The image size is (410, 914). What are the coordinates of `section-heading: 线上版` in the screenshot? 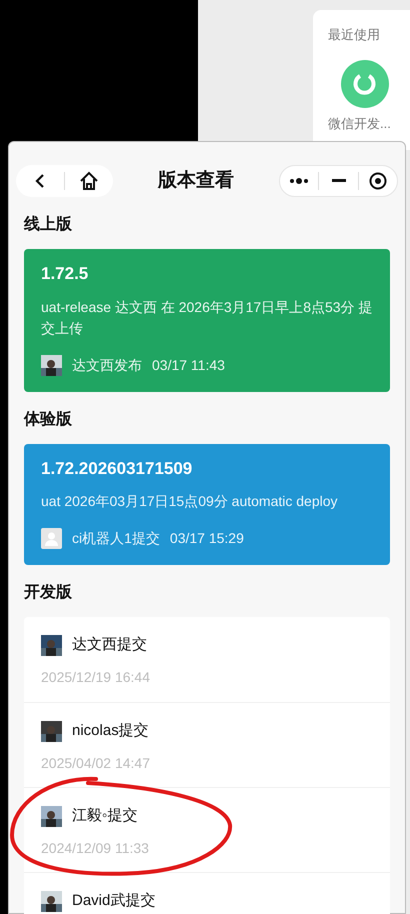 It's located at (48, 224).